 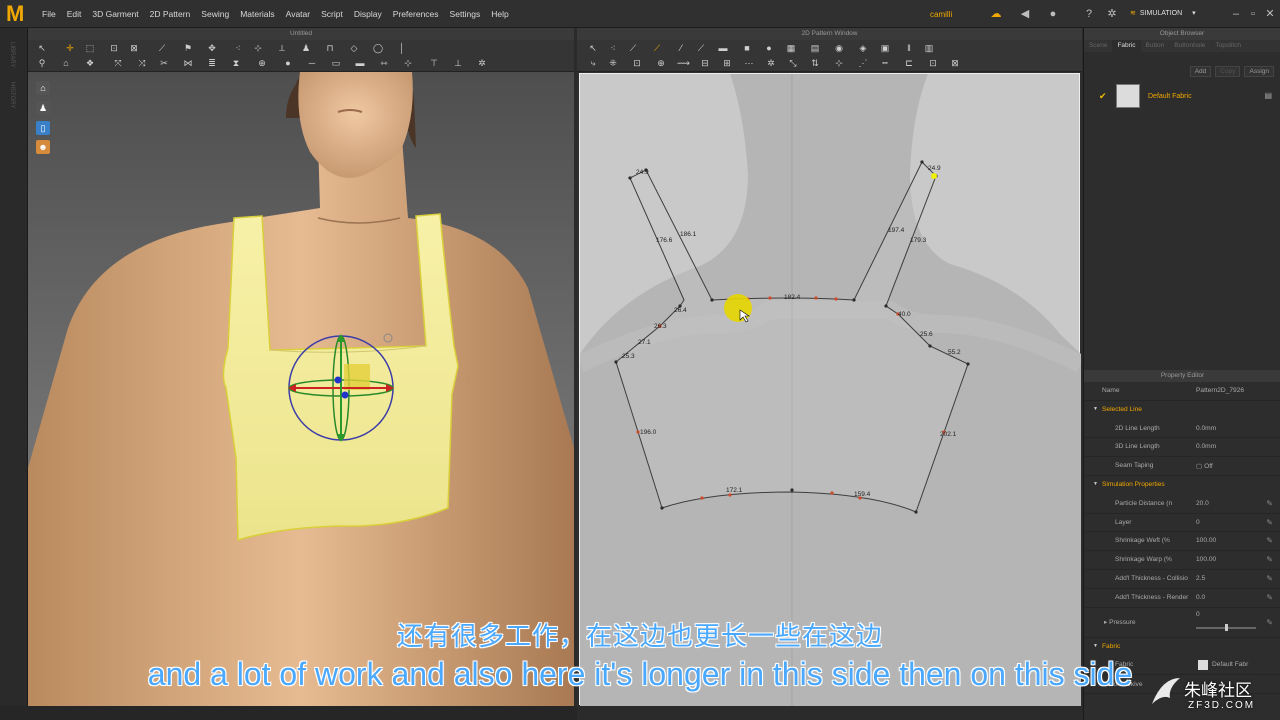 What do you see at coordinates (885, 63) in the screenshot?
I see `dash-line-icon: ┅` at bounding box center [885, 63].